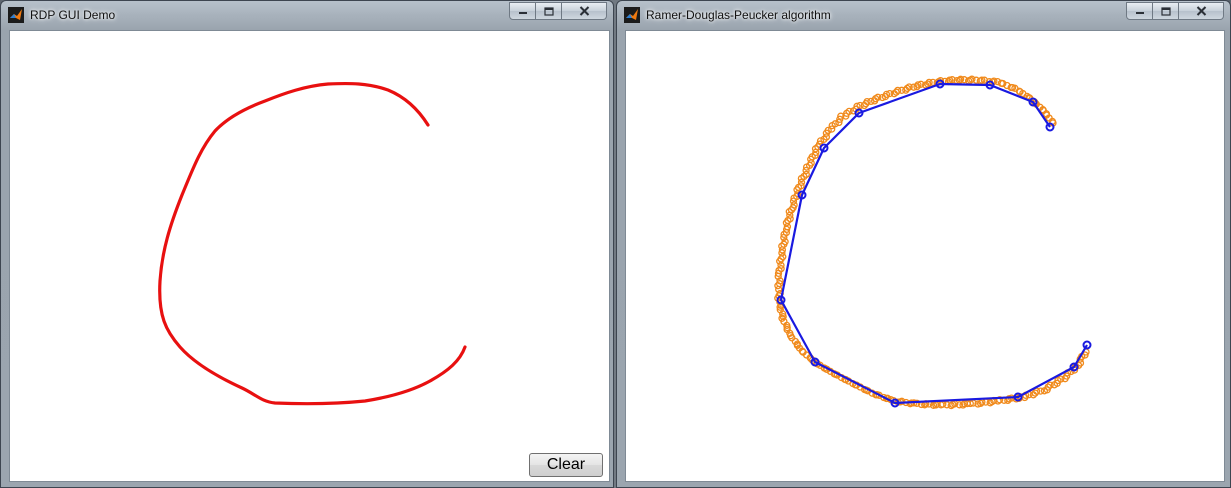 Image resolution: width=1231 pixels, height=488 pixels. I want to click on title-bar: RDP GUI Demo, so click(307, 15).